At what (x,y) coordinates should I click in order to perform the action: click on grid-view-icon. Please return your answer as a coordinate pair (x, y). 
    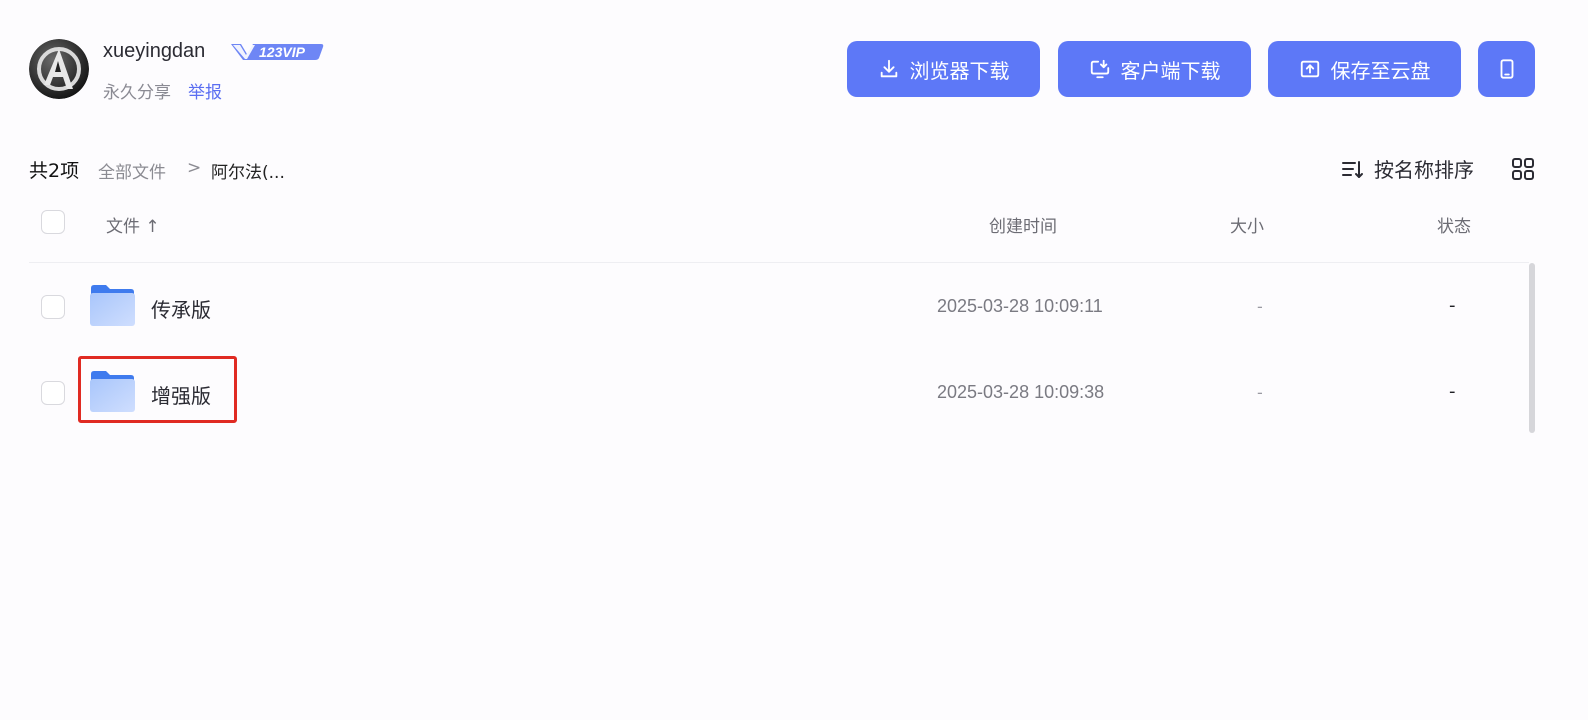
    Looking at the image, I should click on (1523, 169).